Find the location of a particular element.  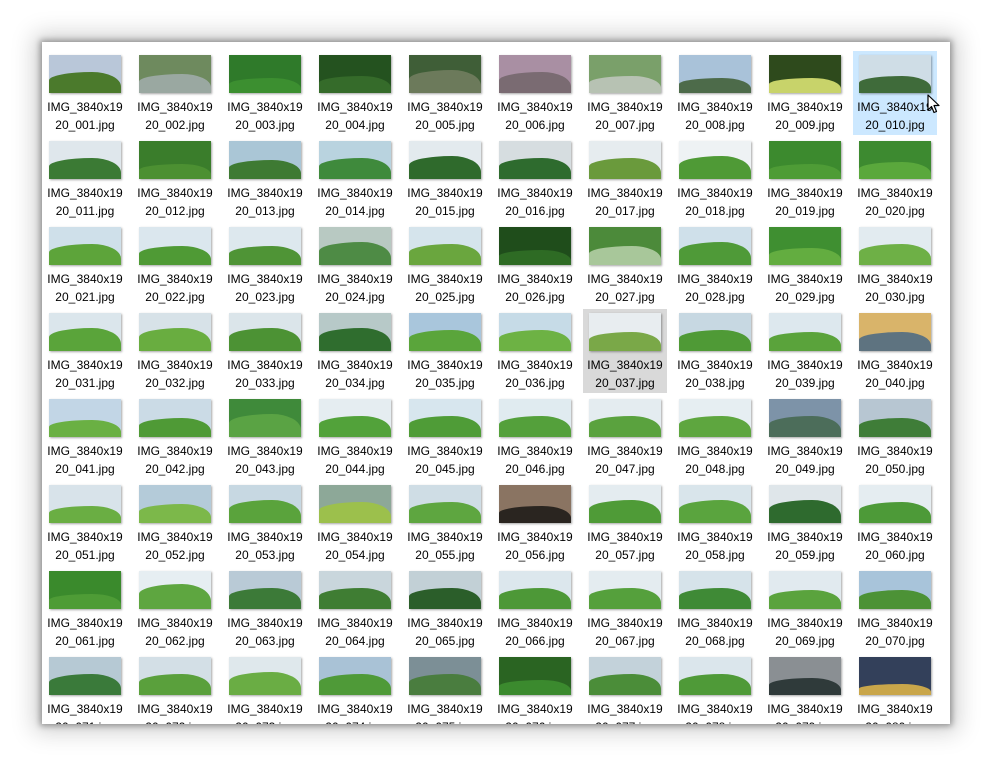

file-item: IMG_3840x1920_069.jpg is located at coordinates (805, 609).